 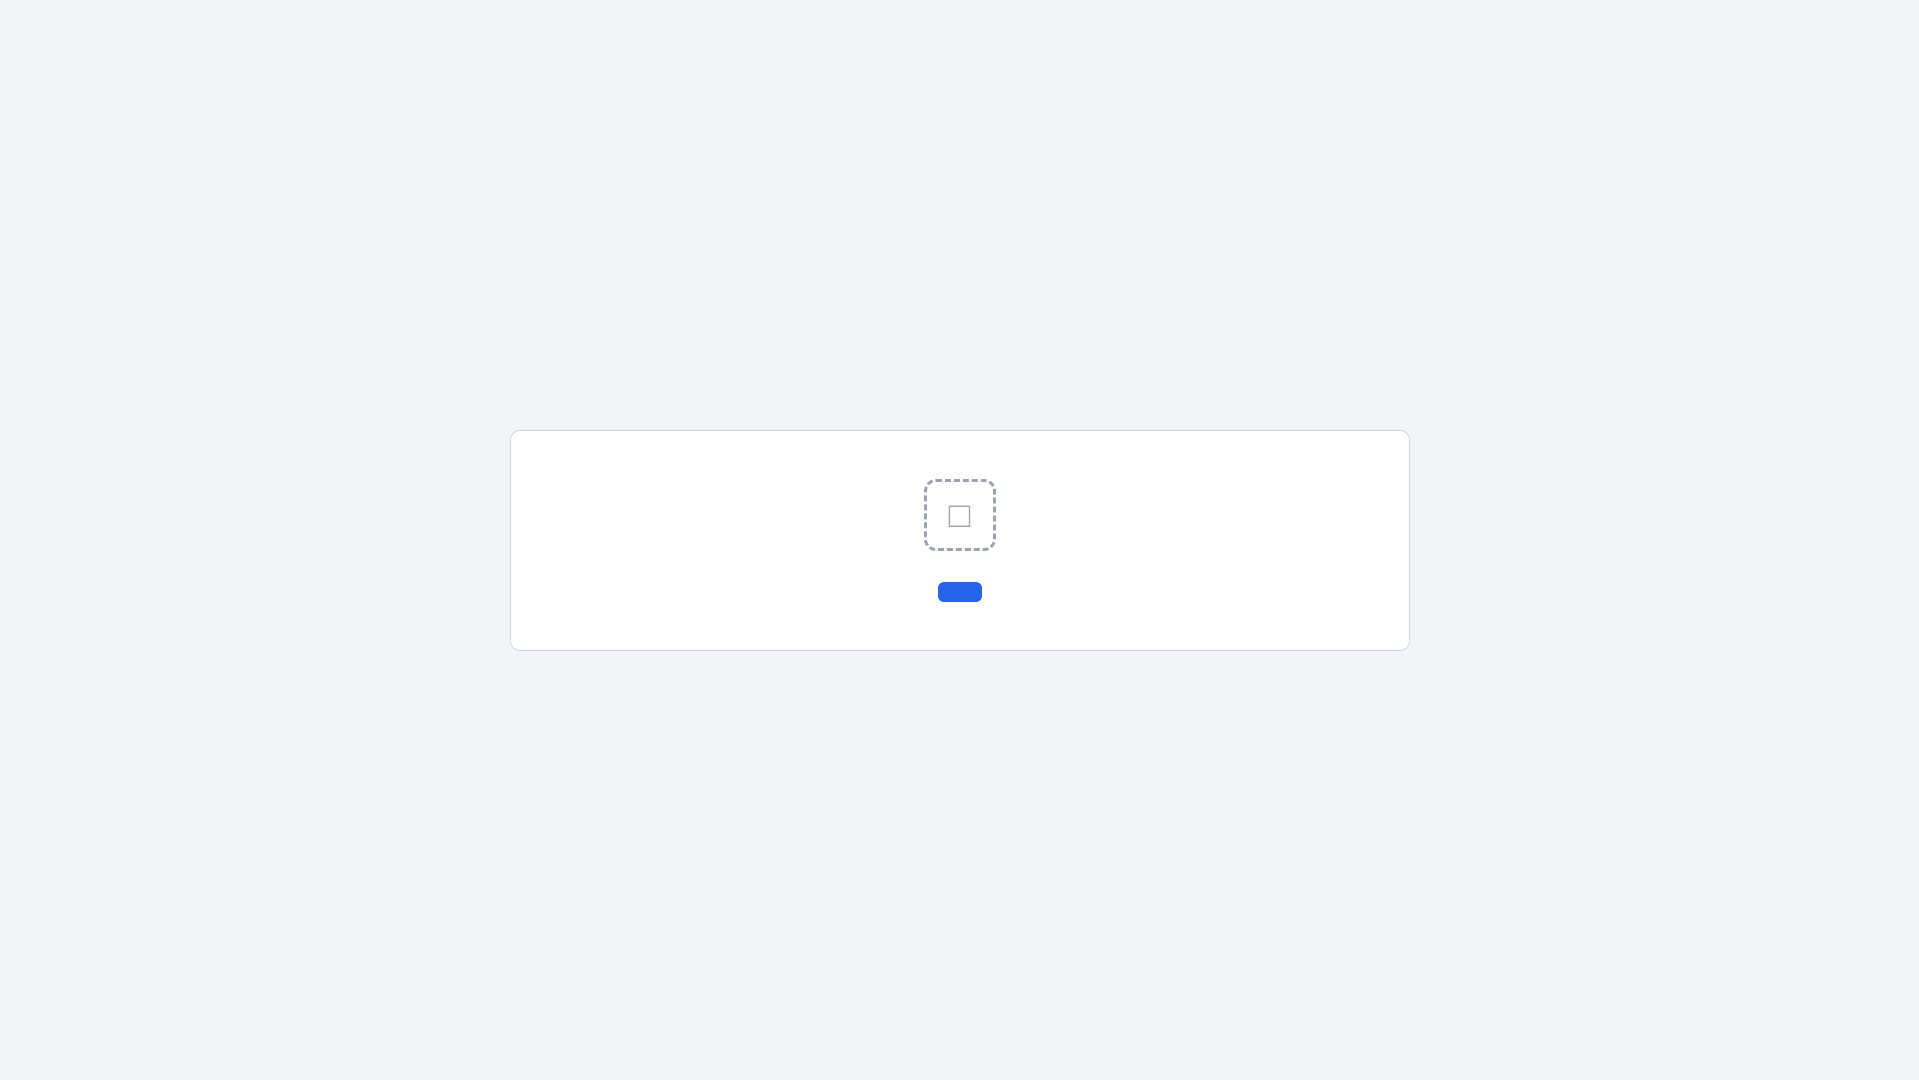 I want to click on retry-button, so click(x=959, y=591).